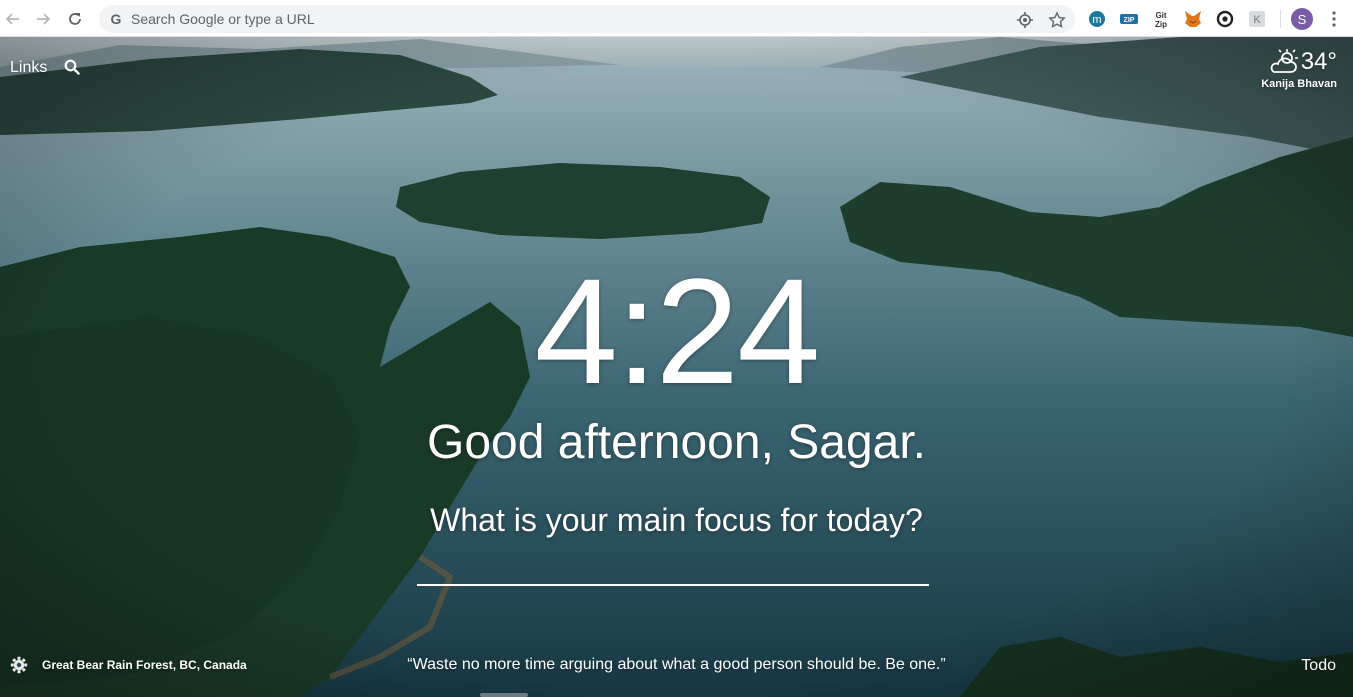  I want to click on clock-time: 4:24, so click(677, 331).